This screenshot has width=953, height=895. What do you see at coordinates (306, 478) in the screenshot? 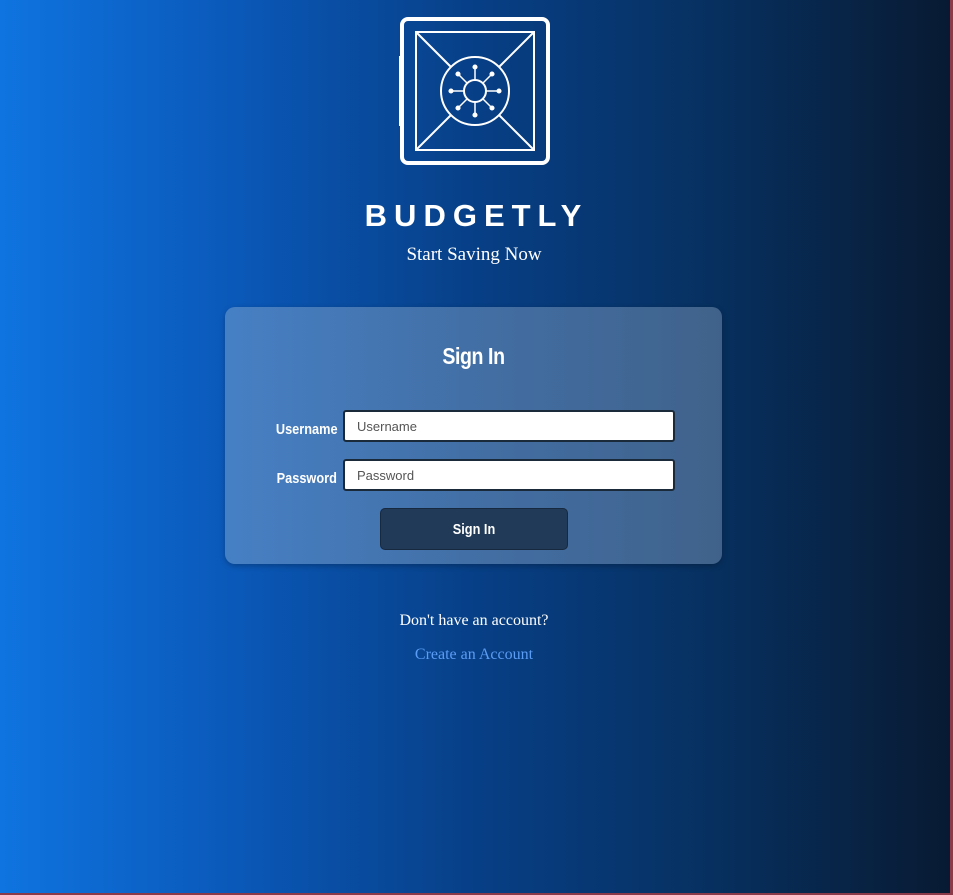
I see `password-label: Password` at bounding box center [306, 478].